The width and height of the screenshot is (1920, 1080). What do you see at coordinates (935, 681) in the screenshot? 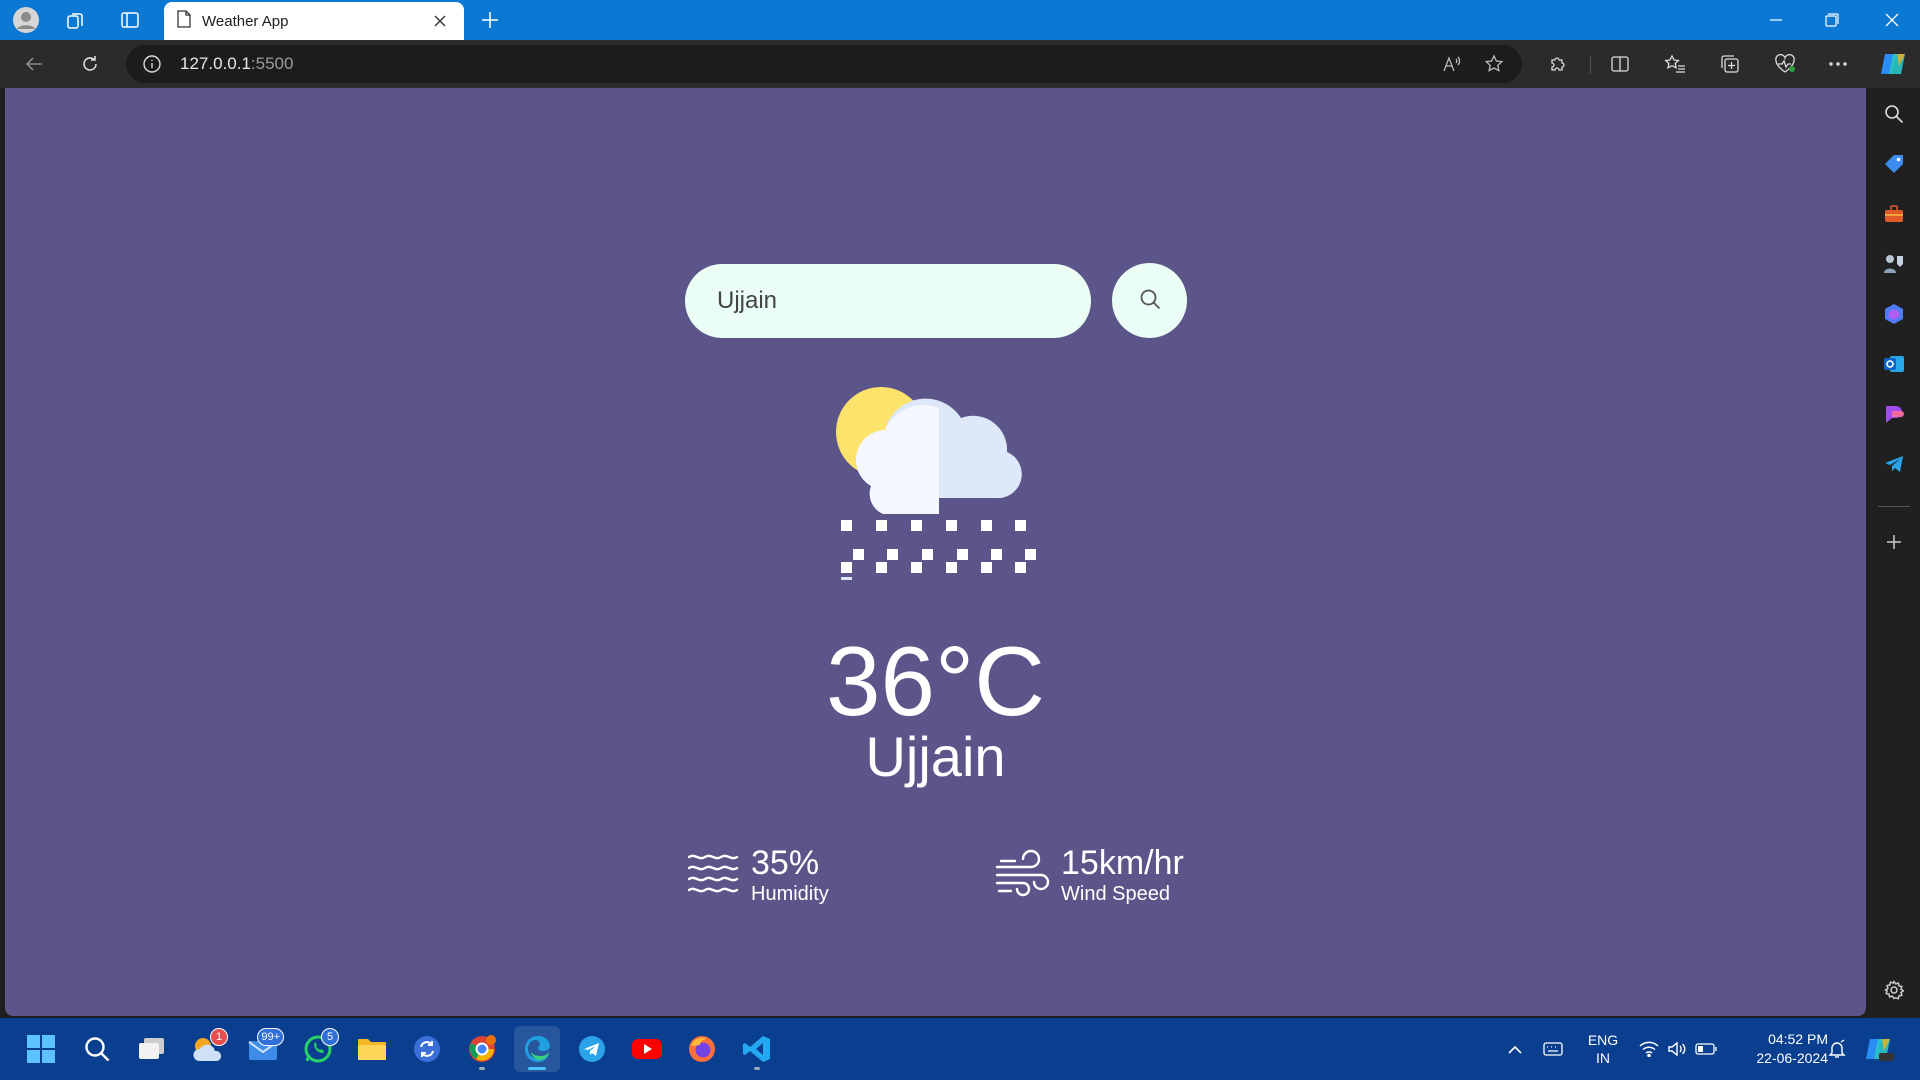
I see `temperature-value: 36°C` at bounding box center [935, 681].